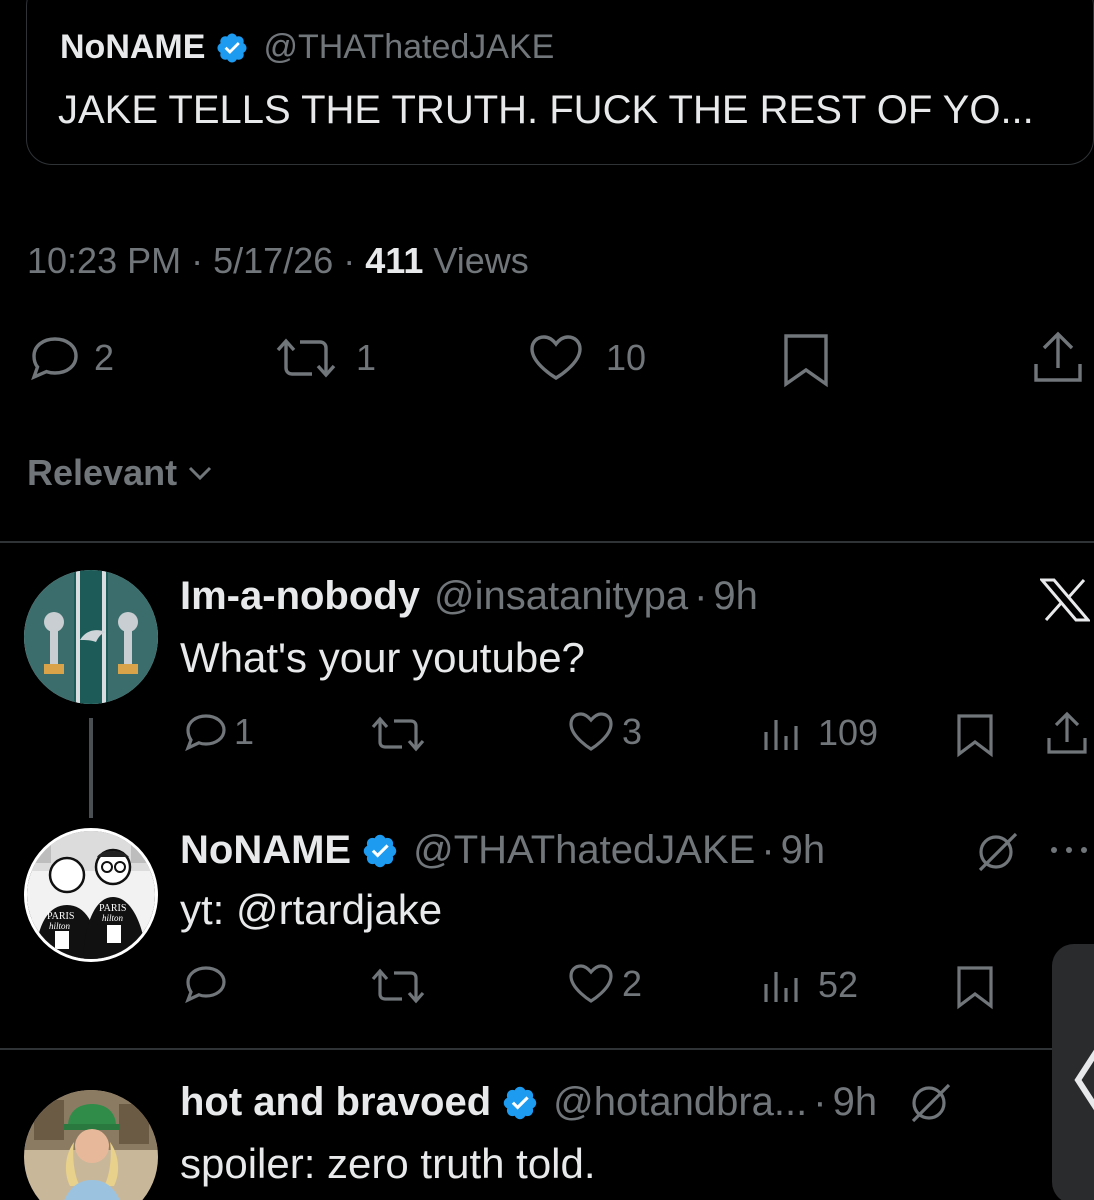  I want to click on views-count: 52, so click(838, 984).